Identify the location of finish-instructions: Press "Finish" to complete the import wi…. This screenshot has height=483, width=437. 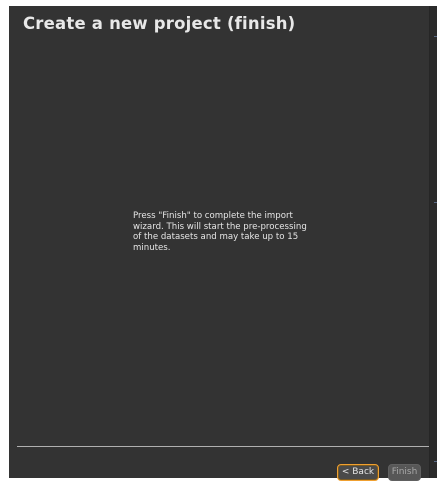
(220, 232).